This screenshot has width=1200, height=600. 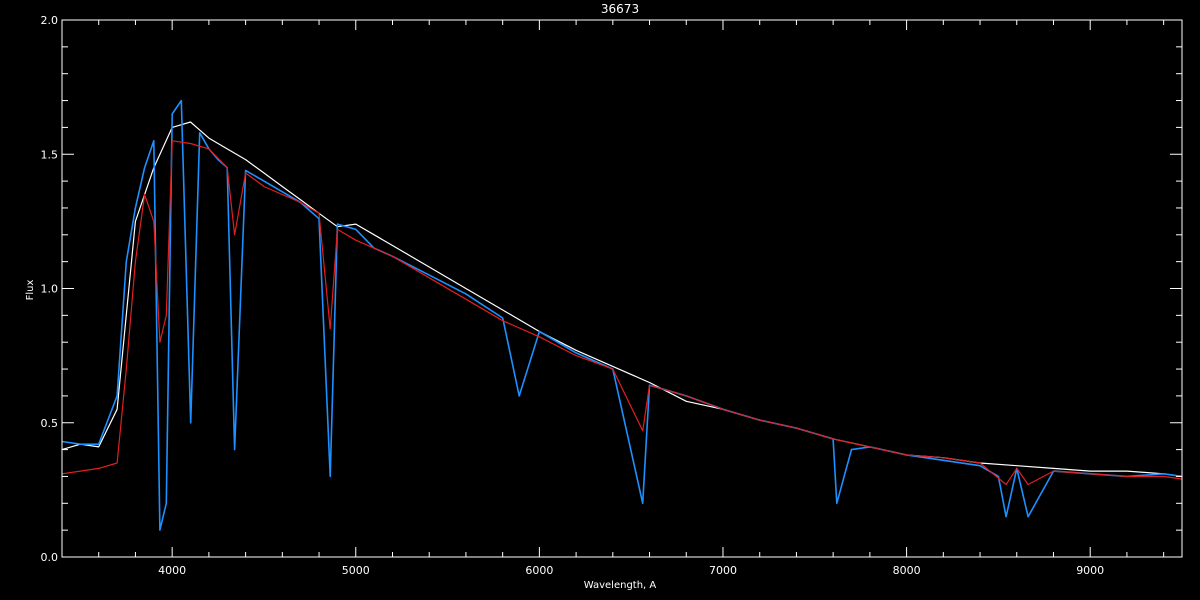 I want to click on y-tick-label: 2.0, so click(x=50, y=20).